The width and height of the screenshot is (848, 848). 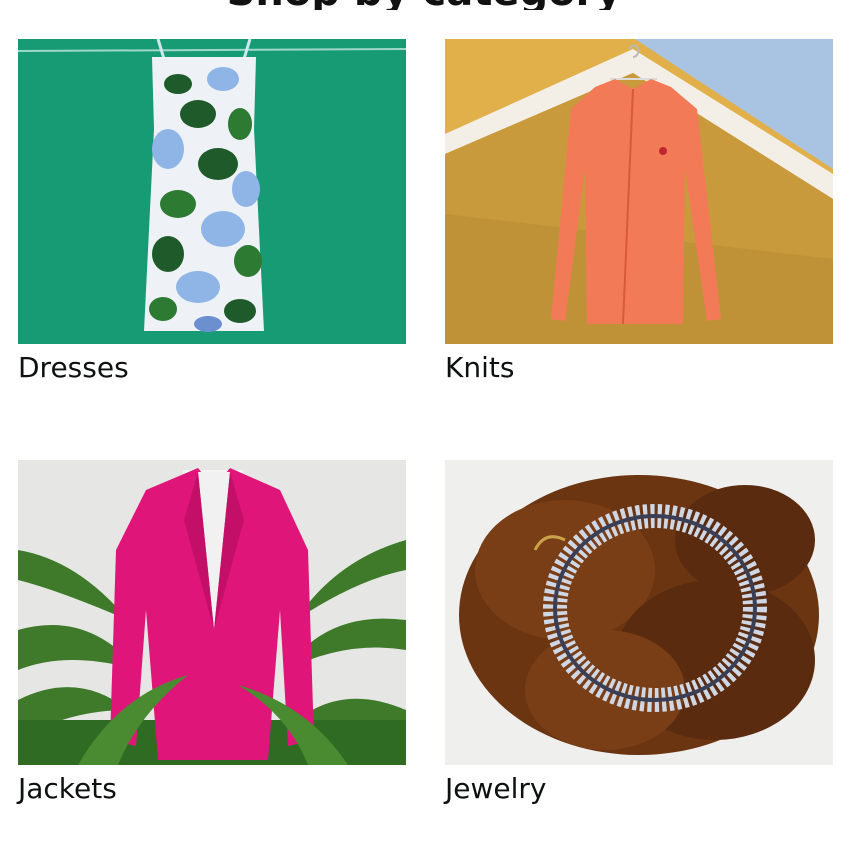 What do you see at coordinates (639, 368) in the screenshot?
I see `category-label-knits: Knits` at bounding box center [639, 368].